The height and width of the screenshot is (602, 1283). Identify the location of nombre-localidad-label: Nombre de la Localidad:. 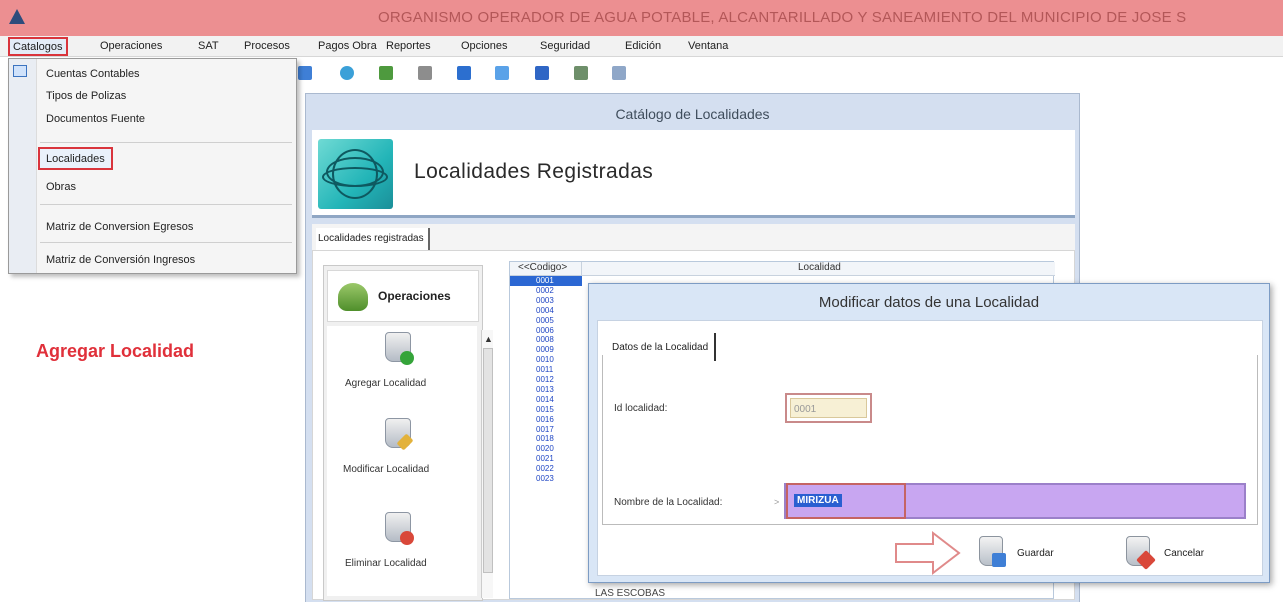
(668, 502).